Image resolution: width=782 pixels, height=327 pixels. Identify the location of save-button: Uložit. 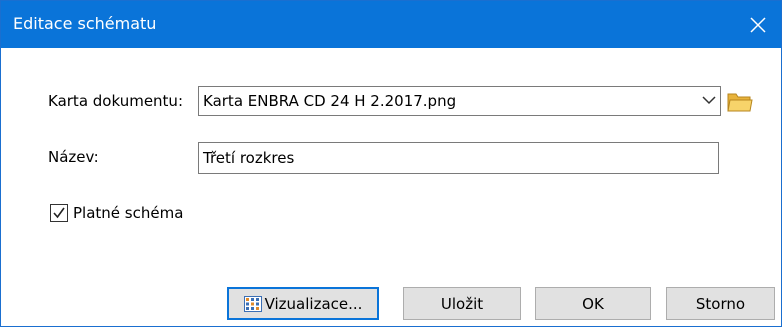
(462, 303).